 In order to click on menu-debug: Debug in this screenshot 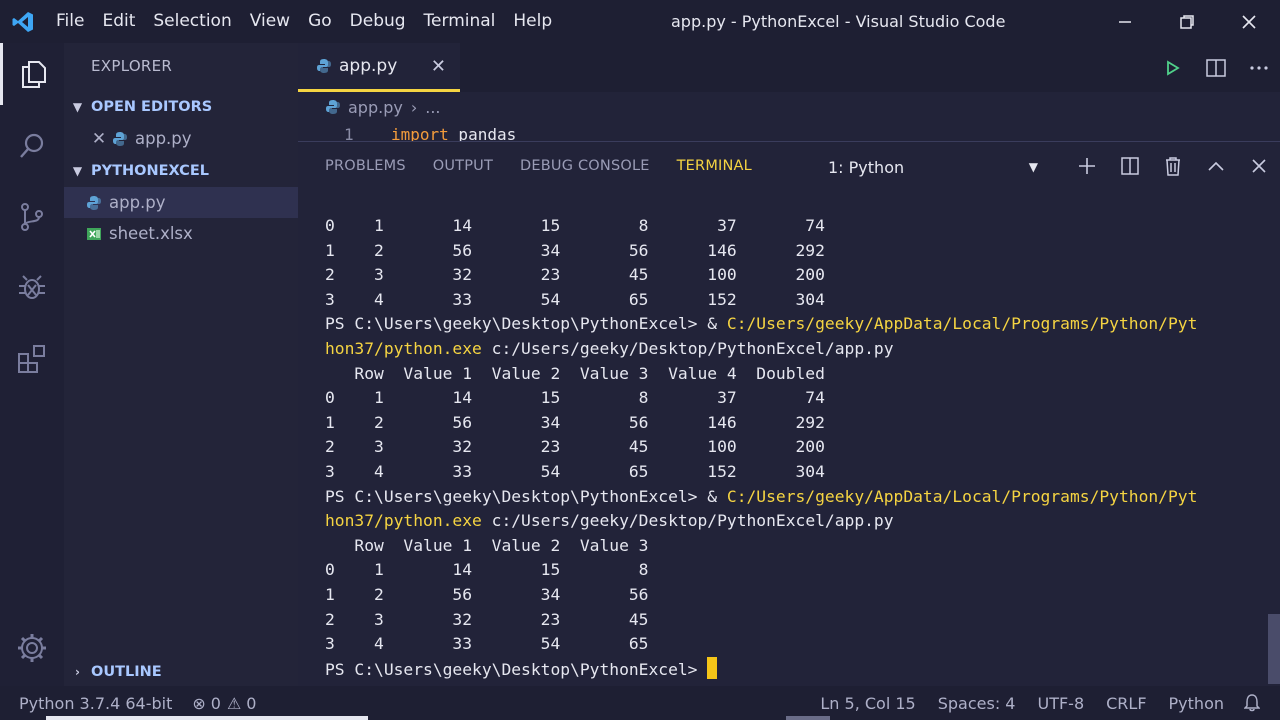, I will do `click(378, 21)`.